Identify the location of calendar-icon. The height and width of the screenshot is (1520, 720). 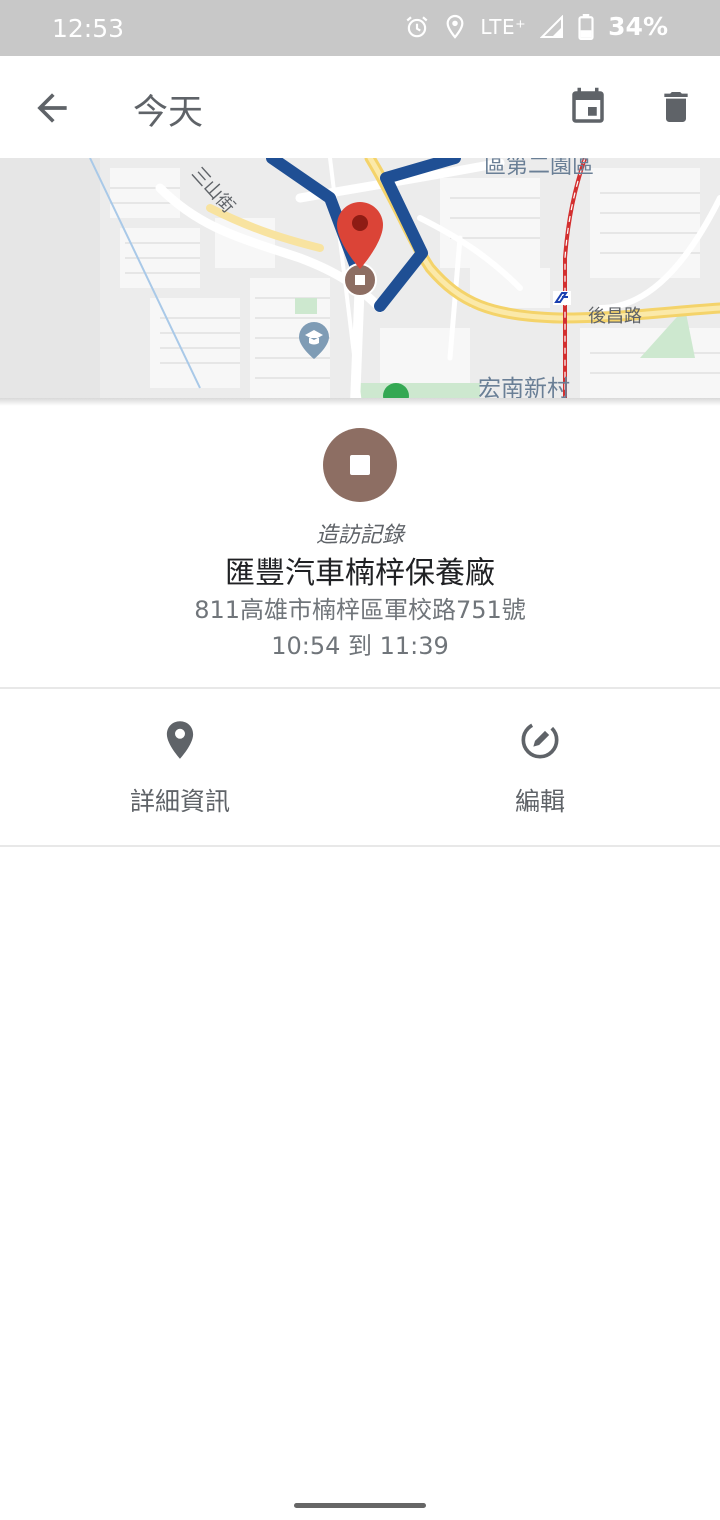
(588, 107).